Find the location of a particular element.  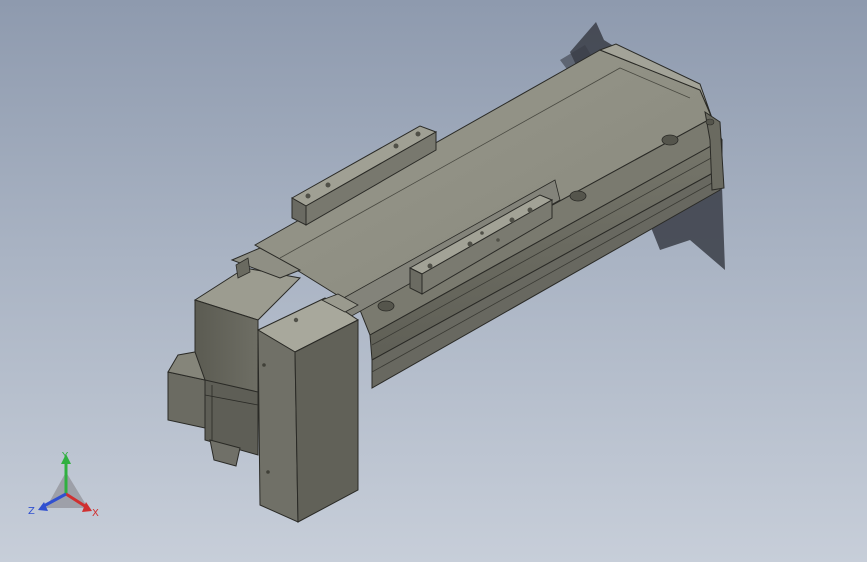

x-axis-label: X is located at coordinates (95, 513).